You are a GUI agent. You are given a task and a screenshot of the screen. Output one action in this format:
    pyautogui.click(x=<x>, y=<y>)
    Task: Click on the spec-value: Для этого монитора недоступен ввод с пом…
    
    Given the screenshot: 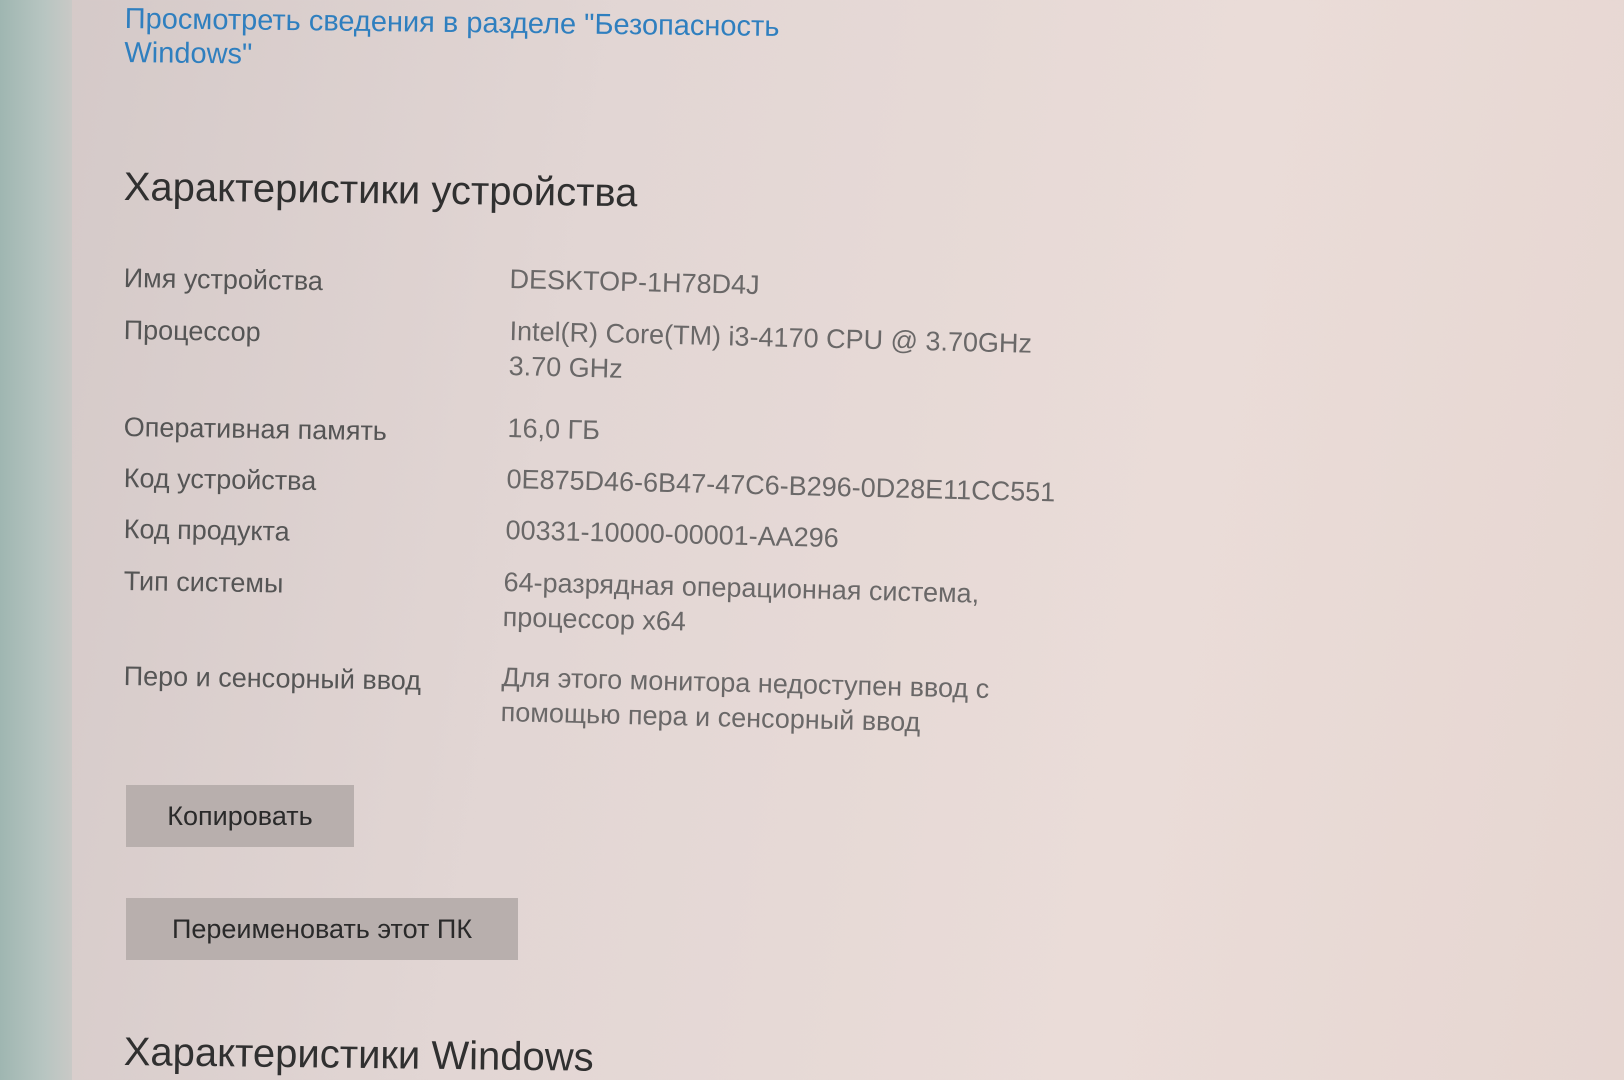 What is the action you would take?
    pyautogui.click(x=745, y=699)
    